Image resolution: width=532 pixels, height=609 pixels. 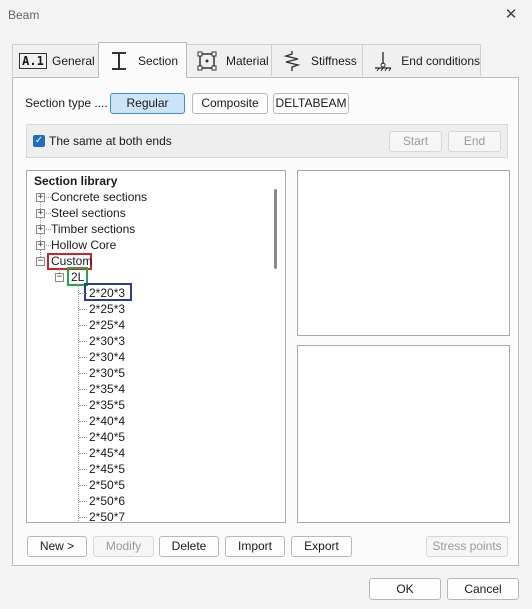 I want to click on end-button: End, so click(x=474, y=141).